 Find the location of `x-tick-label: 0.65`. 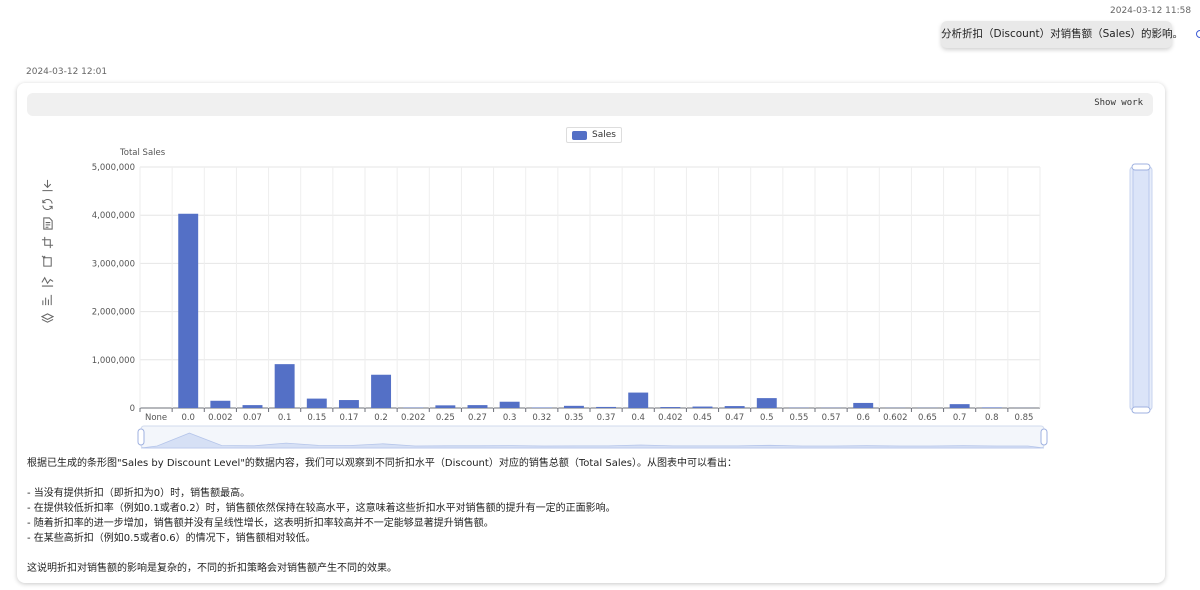

x-tick-label: 0.65 is located at coordinates (927, 418).